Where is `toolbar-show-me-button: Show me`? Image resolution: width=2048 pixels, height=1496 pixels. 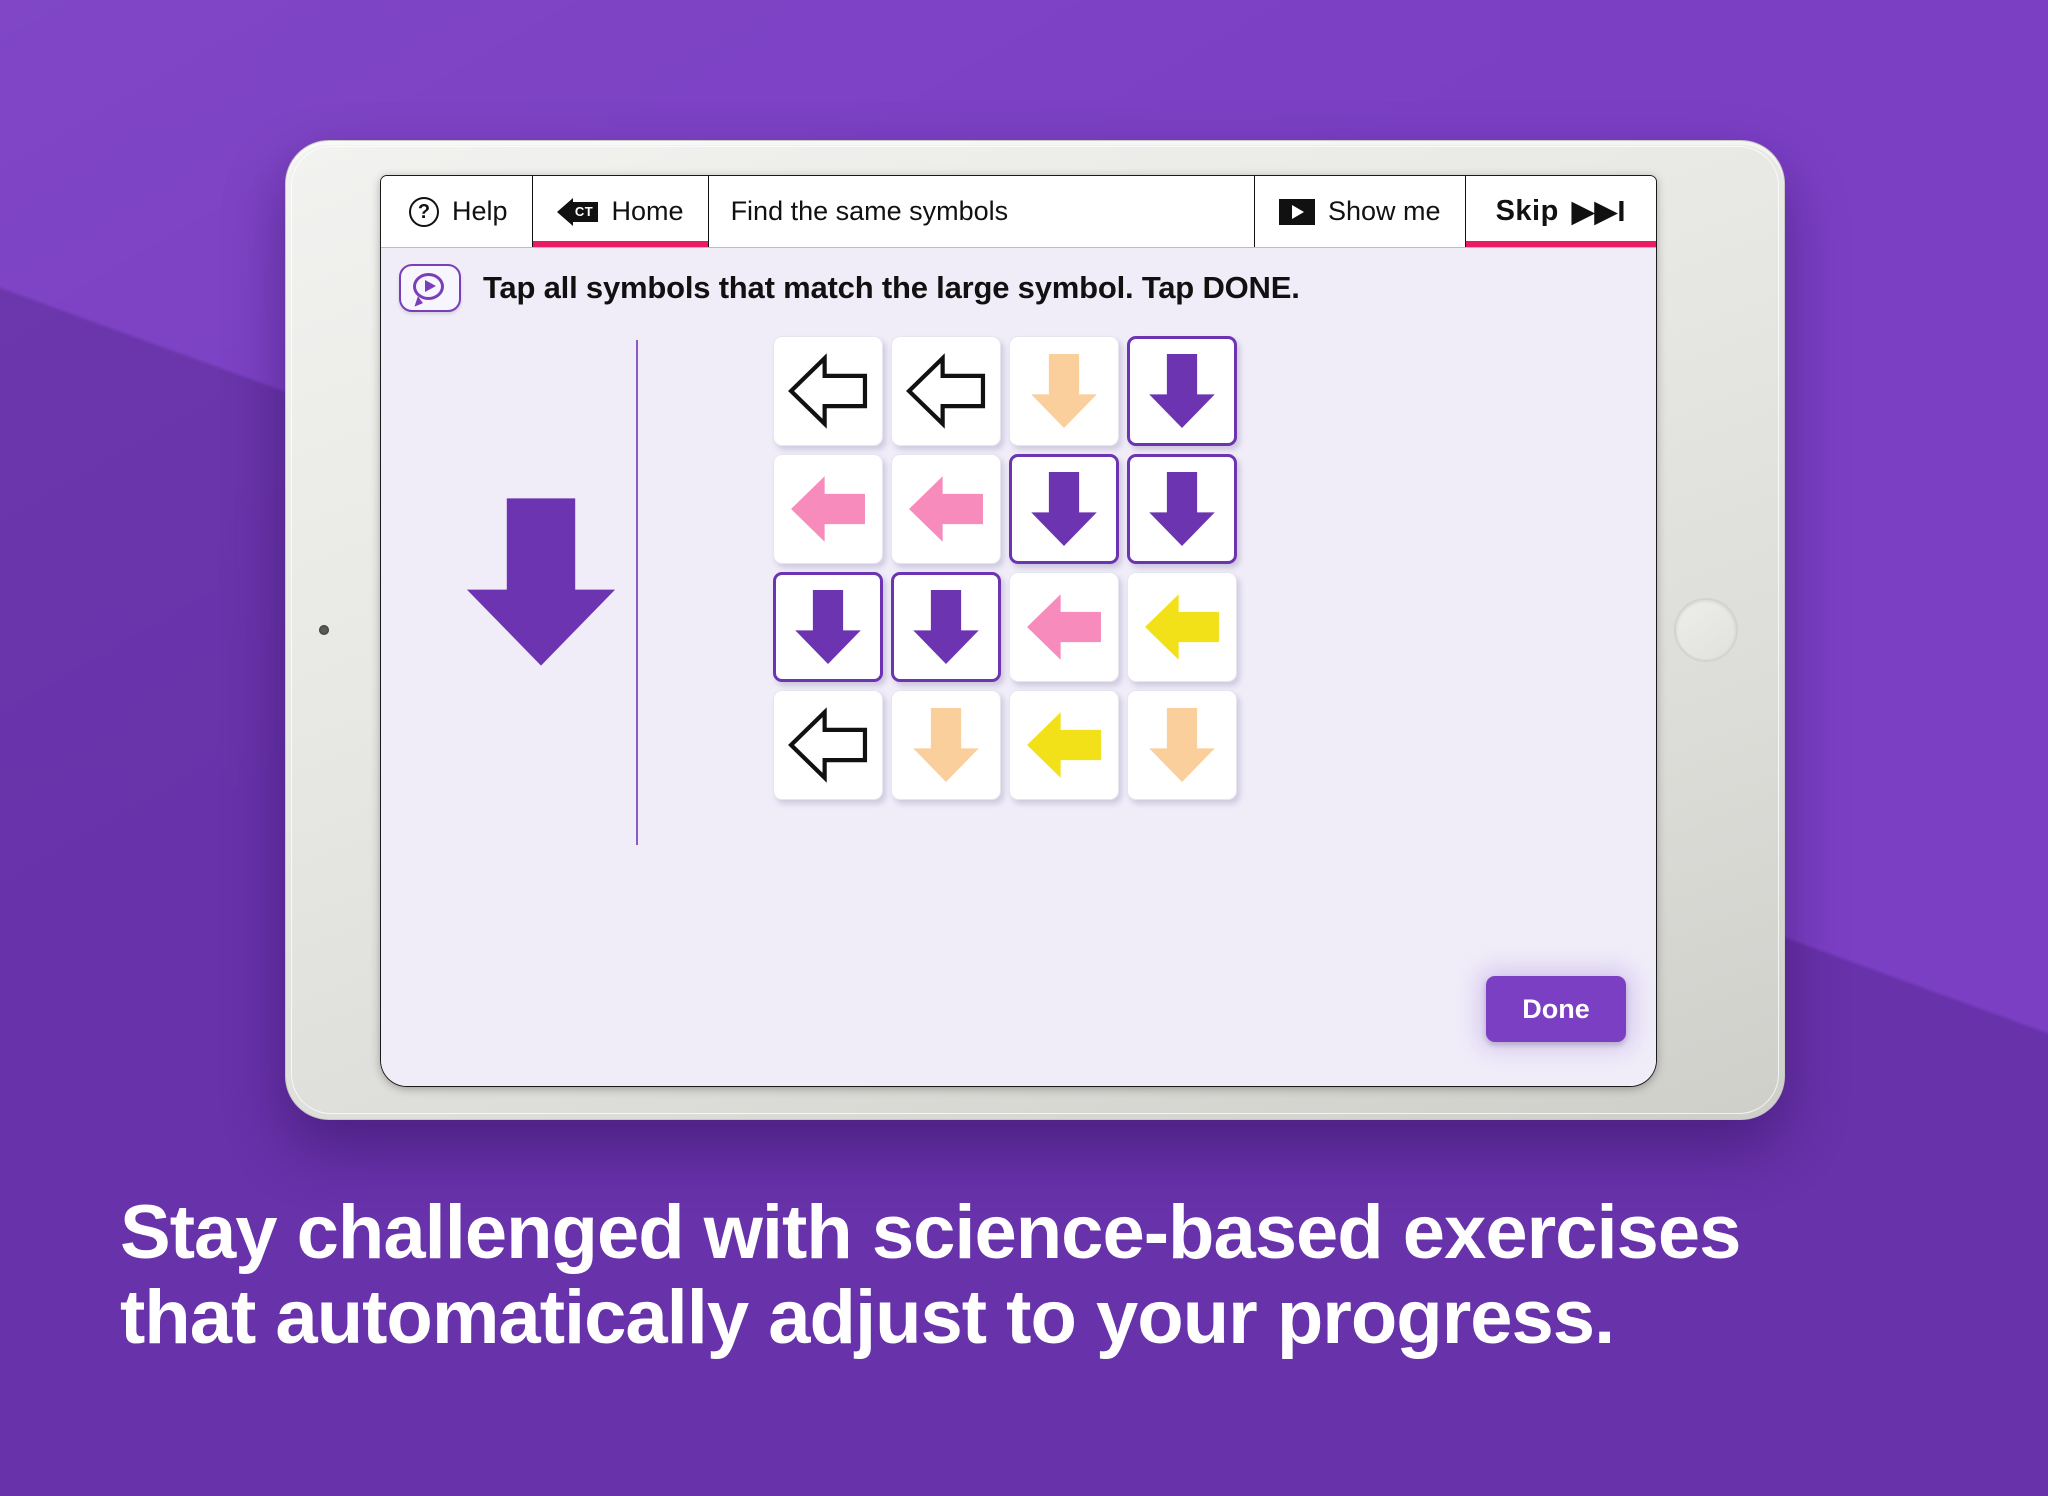 toolbar-show-me-button: Show me is located at coordinates (1360, 211).